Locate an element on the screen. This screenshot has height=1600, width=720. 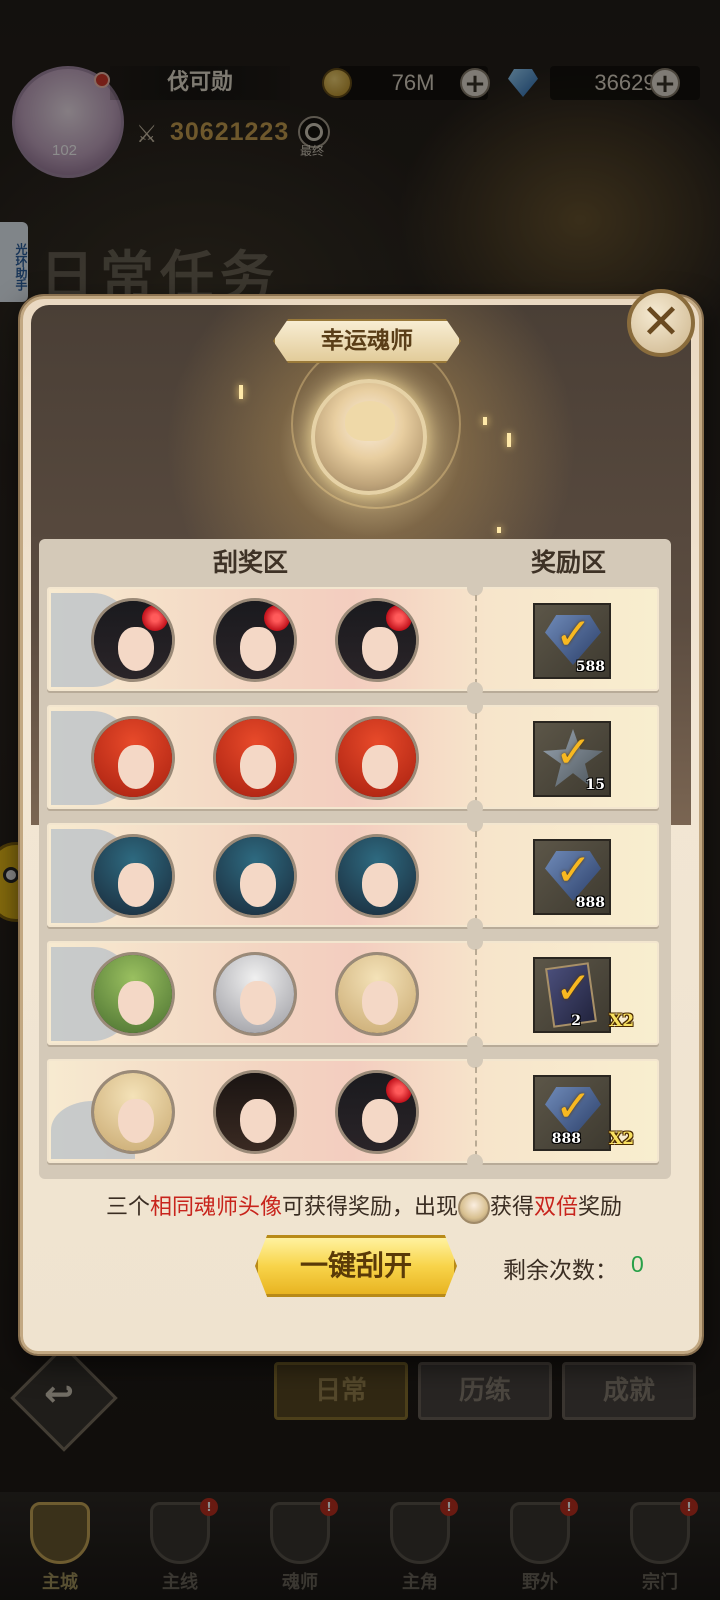
reward-item: ✓ 2 is located at coordinates (572, 995).